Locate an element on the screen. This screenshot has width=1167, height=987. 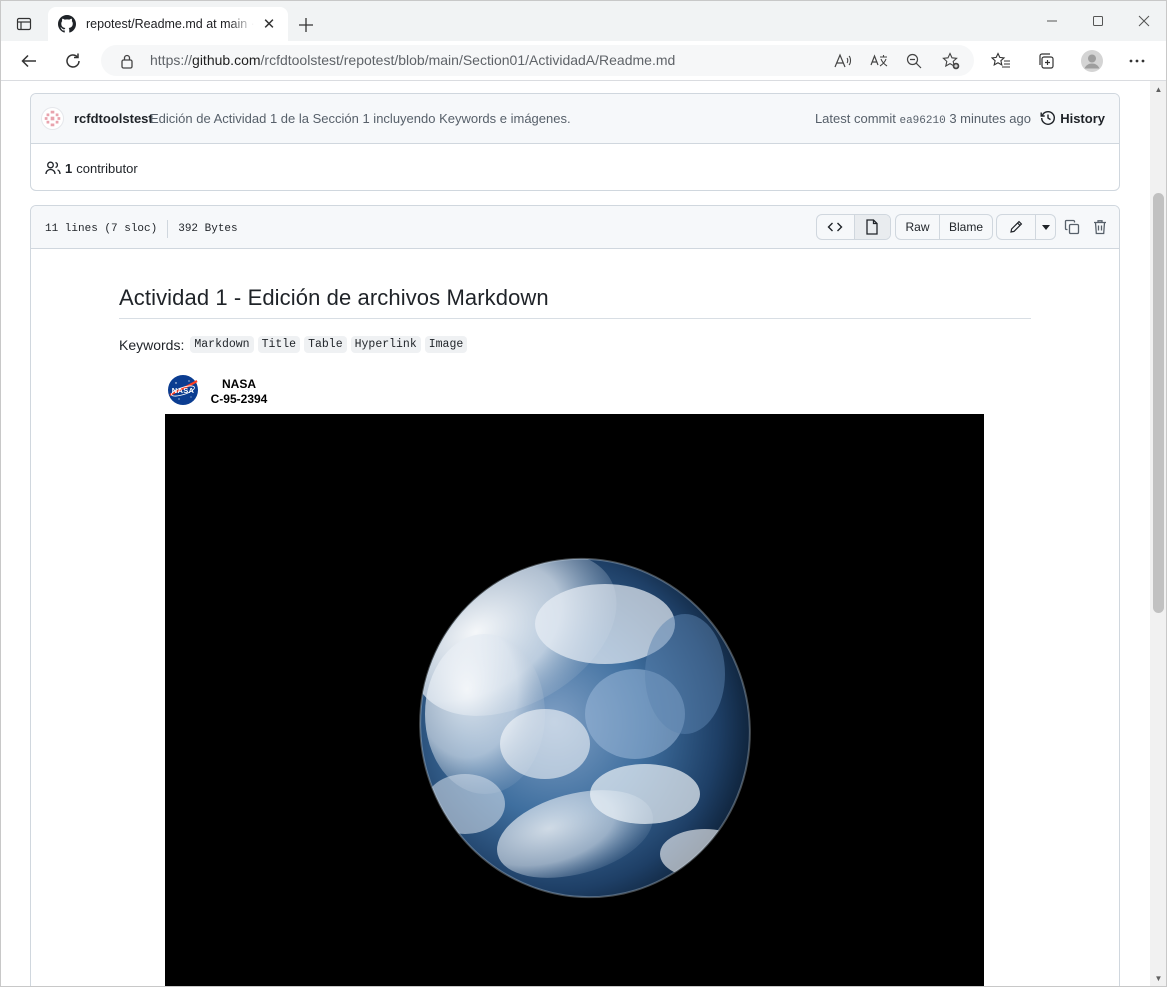
back-arrow-icon is located at coordinates (28, 61).